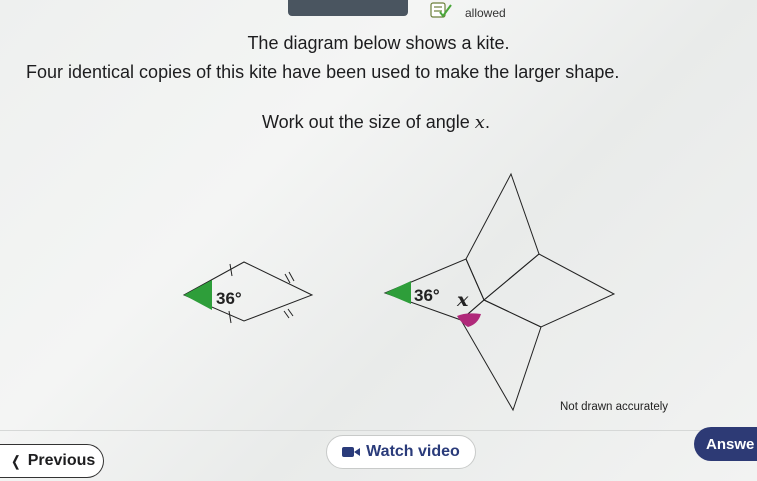 The height and width of the screenshot is (481, 757). What do you see at coordinates (549, 290) in the screenshot?
I see `kite-right` at bounding box center [549, 290].